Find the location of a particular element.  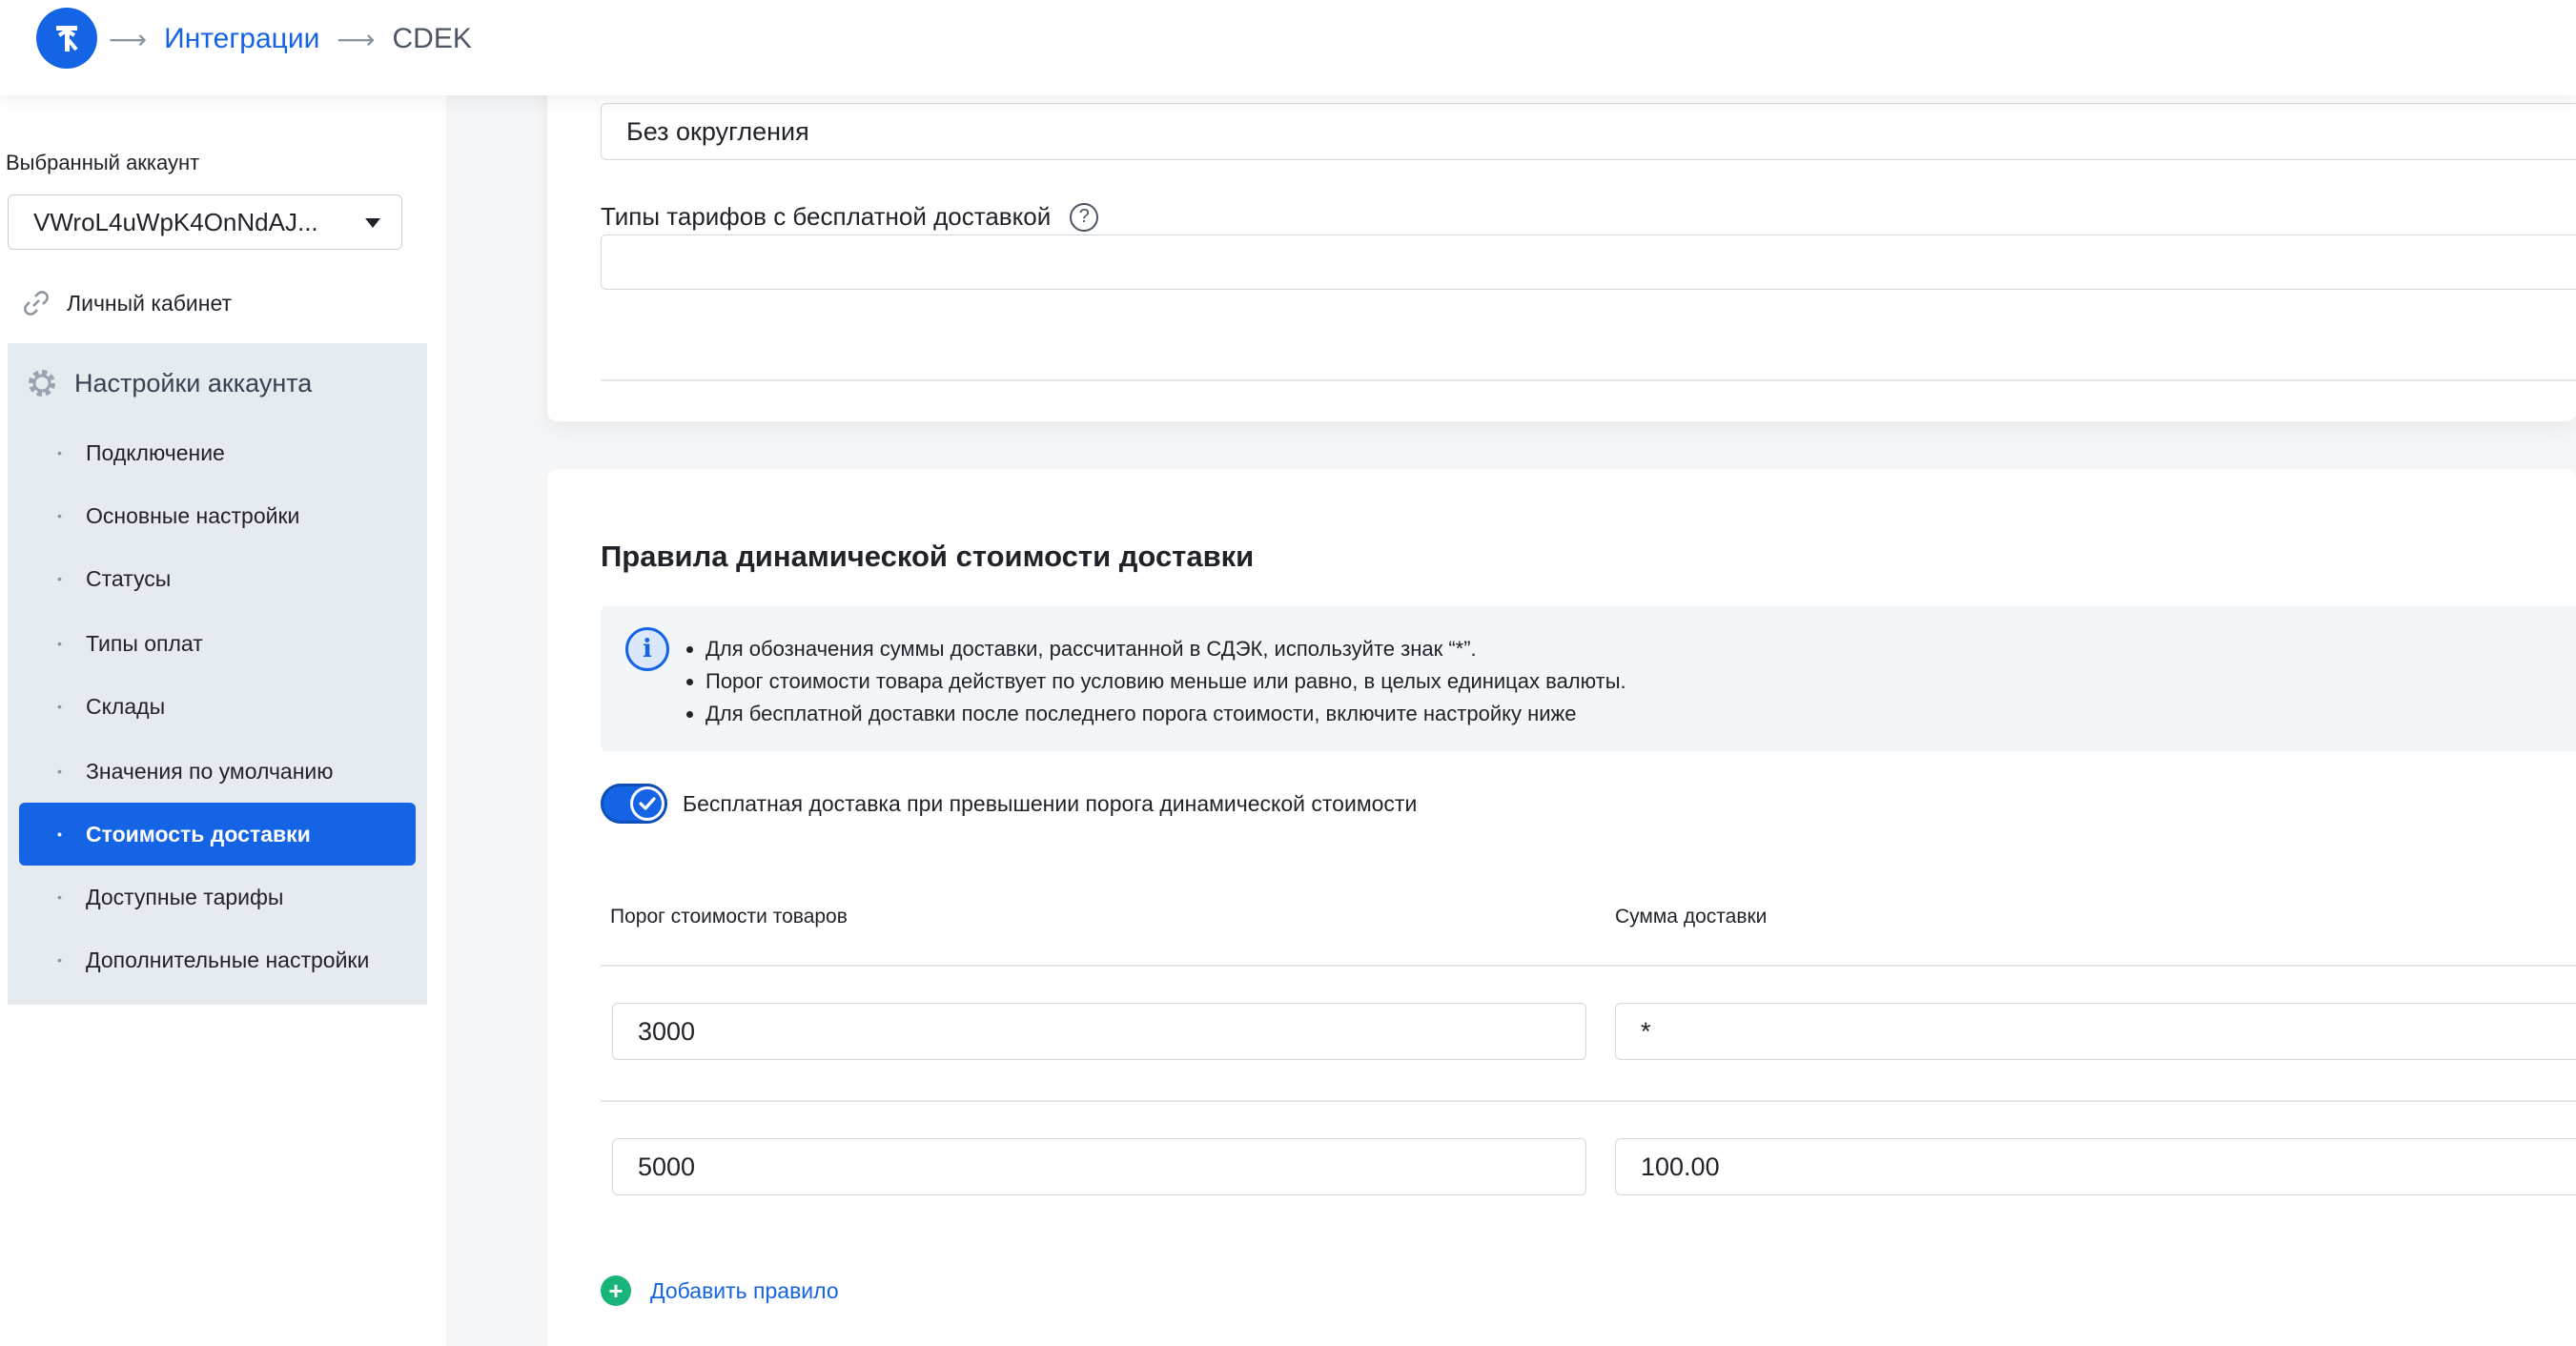

threshold-input: 5000 is located at coordinates (1099, 1166).